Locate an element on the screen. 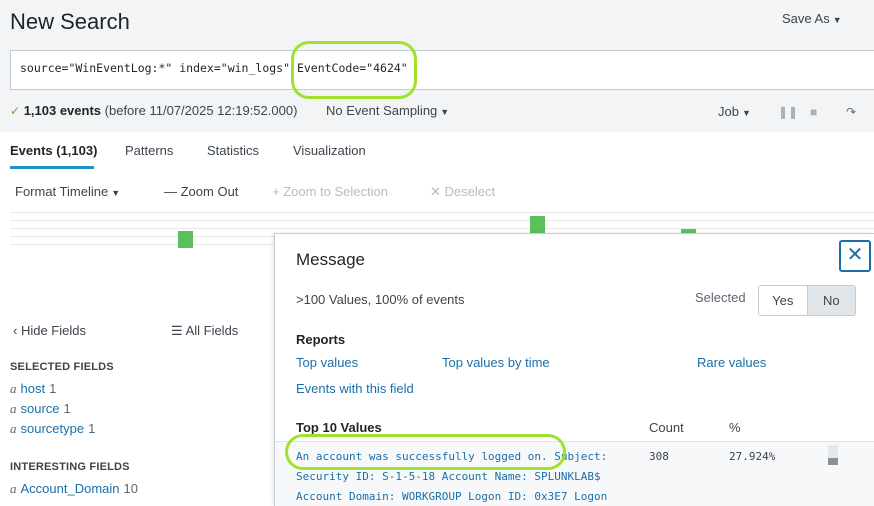 Image resolution: width=874 pixels, height=506 pixels. message-highlight-annotation is located at coordinates (425, 452).